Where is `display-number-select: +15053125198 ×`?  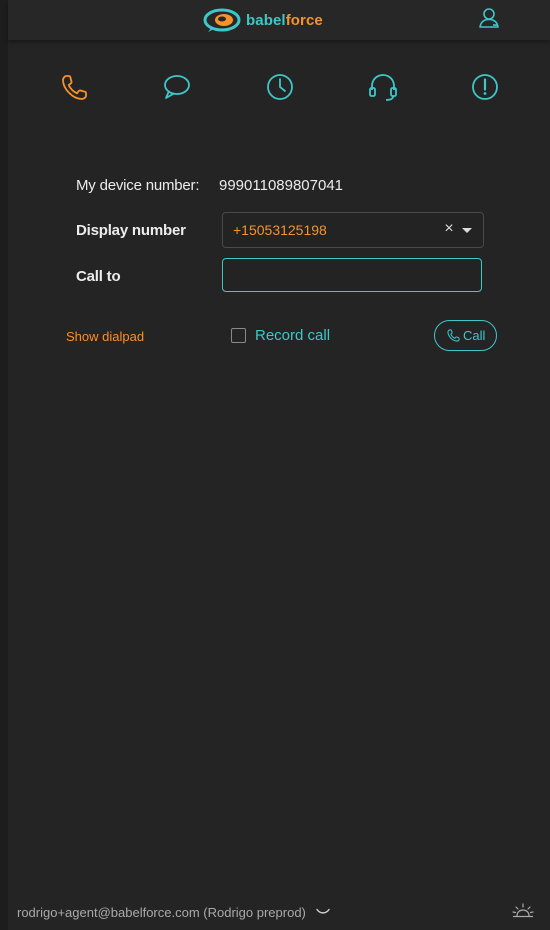 display-number-select: +15053125198 × is located at coordinates (353, 230).